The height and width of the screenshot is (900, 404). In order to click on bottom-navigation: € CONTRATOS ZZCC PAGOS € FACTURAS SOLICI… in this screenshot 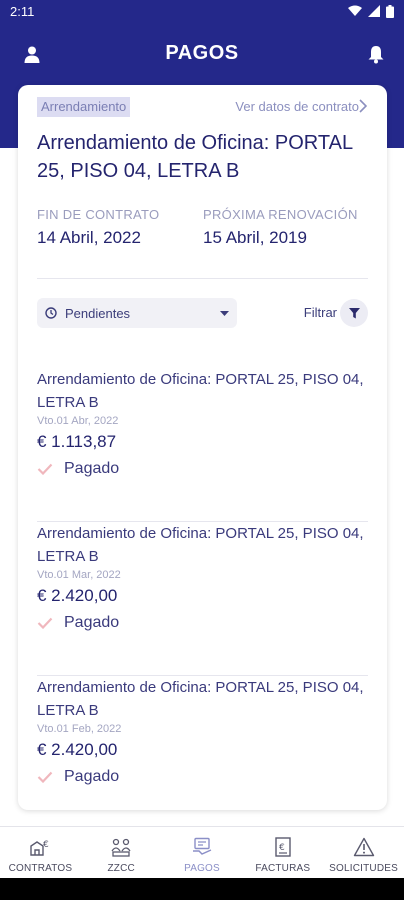, I will do `click(202, 852)`.